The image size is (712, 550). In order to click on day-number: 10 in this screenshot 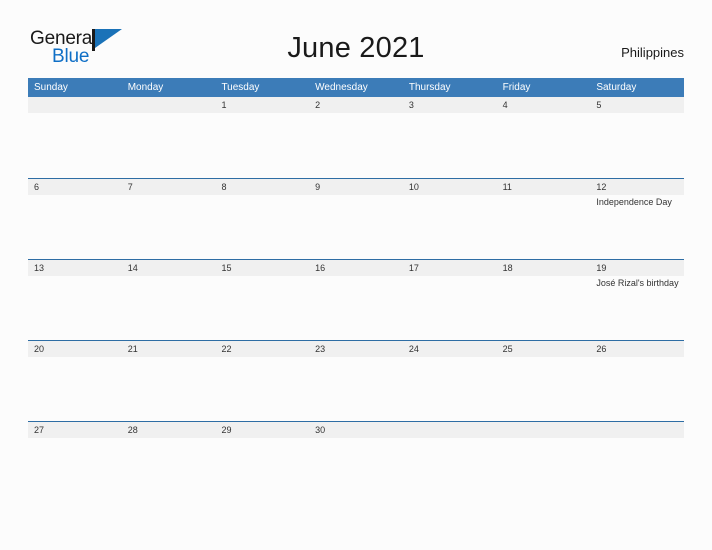, I will do `click(413, 187)`.